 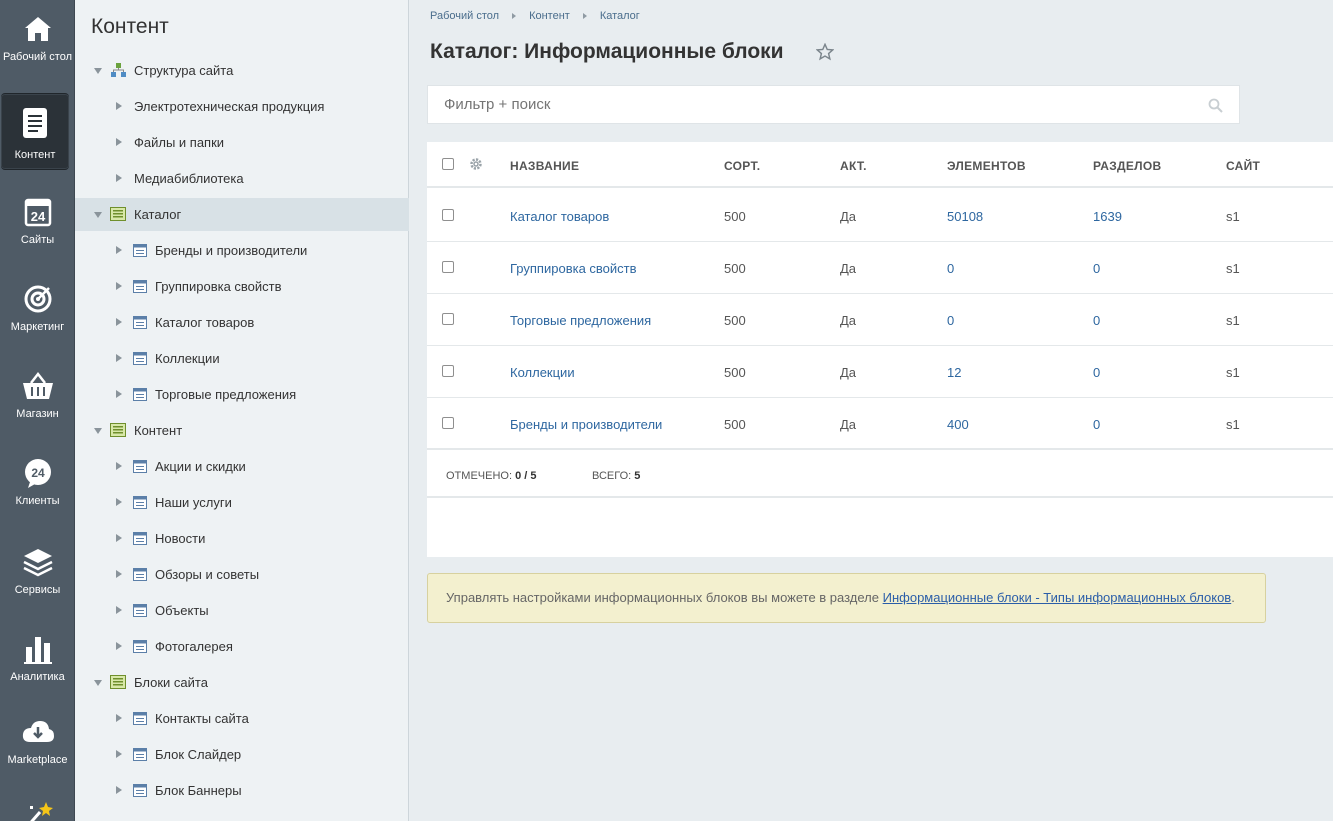 What do you see at coordinates (880, 320) in the screenshot?
I see `table-row: Торговые предложения 500 Да 0 0 s1` at bounding box center [880, 320].